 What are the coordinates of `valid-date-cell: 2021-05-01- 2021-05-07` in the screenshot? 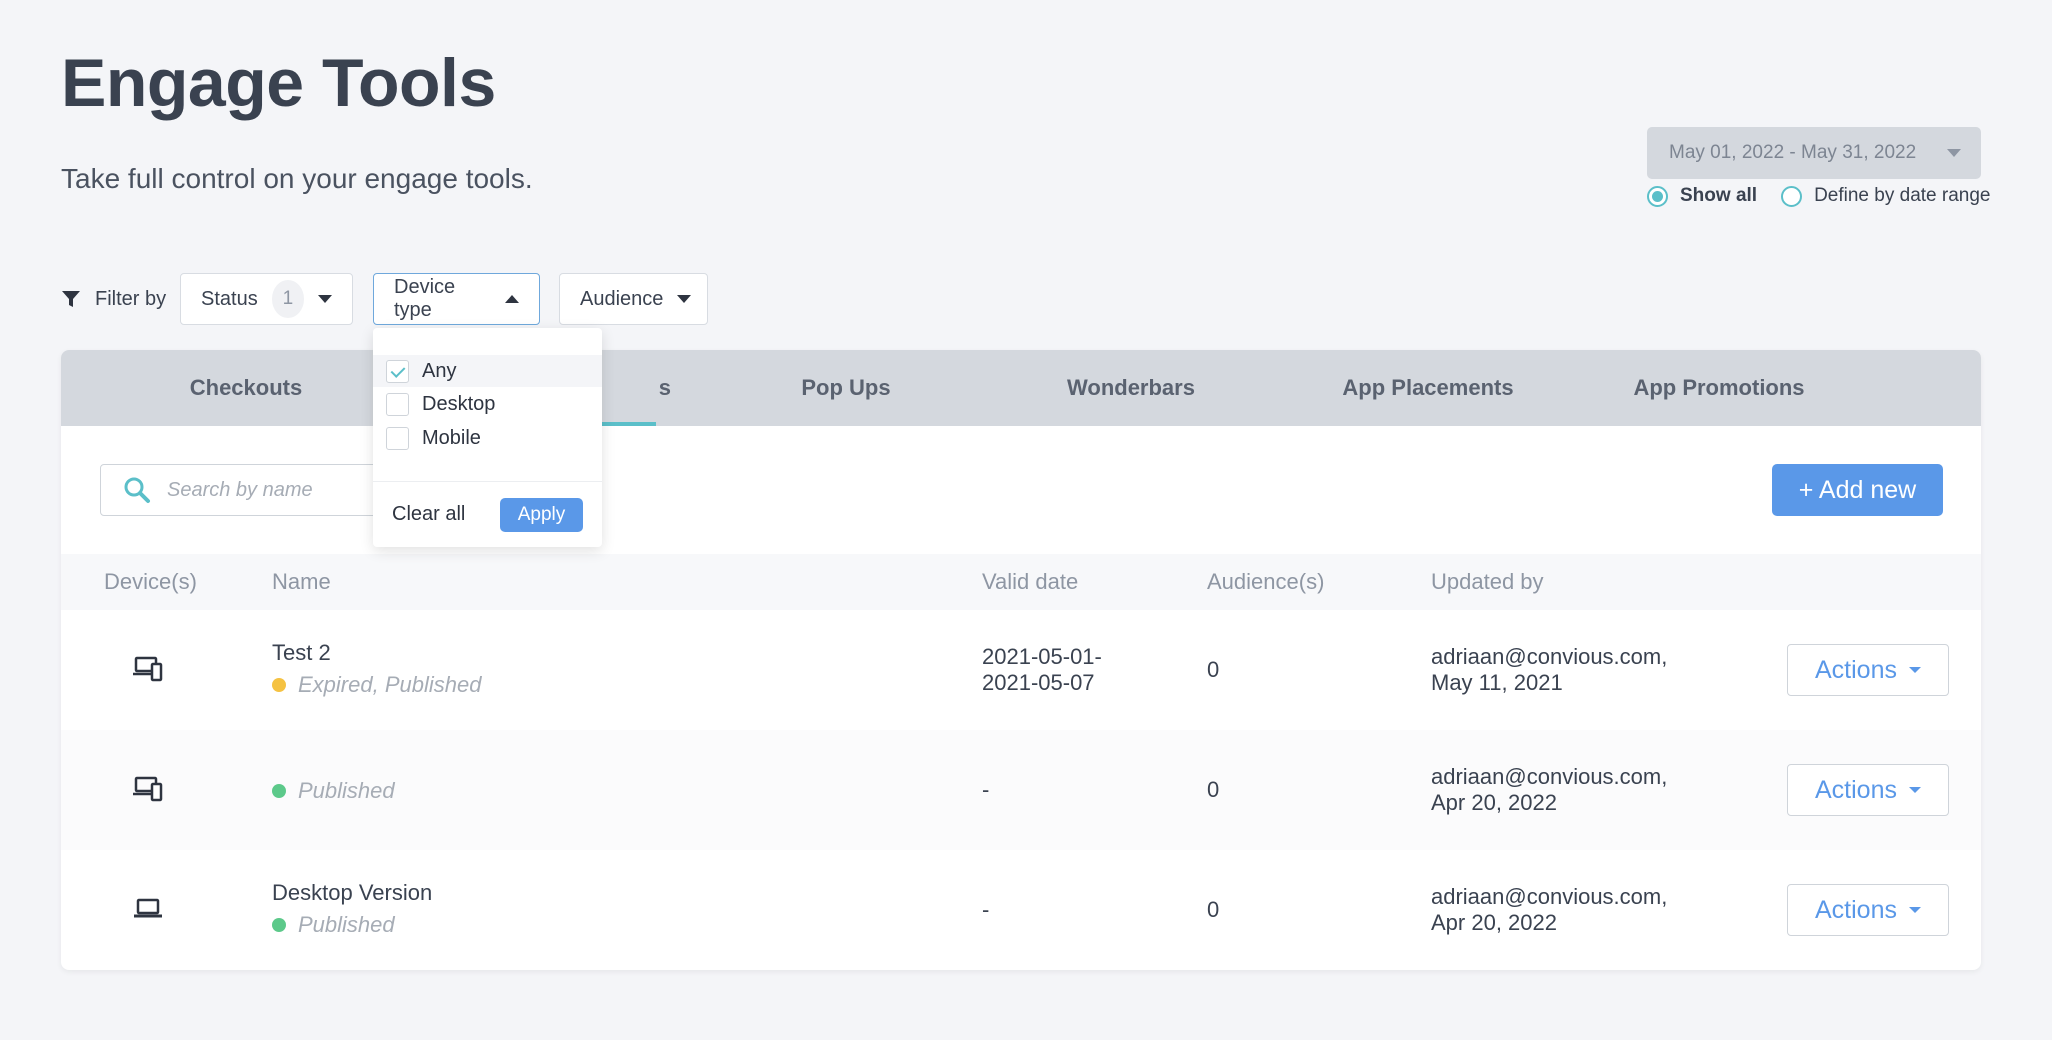 It's located at (1042, 670).